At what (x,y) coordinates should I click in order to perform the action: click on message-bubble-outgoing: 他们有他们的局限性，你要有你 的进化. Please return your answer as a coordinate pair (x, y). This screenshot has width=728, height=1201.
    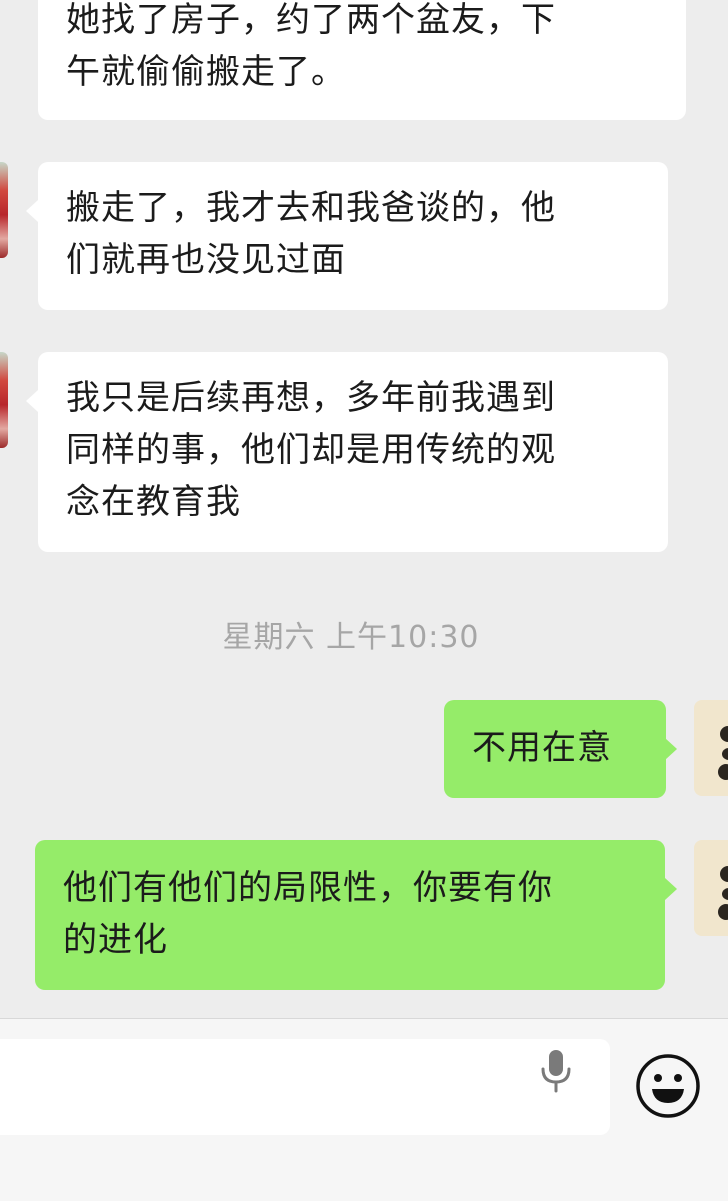
    Looking at the image, I should click on (350, 915).